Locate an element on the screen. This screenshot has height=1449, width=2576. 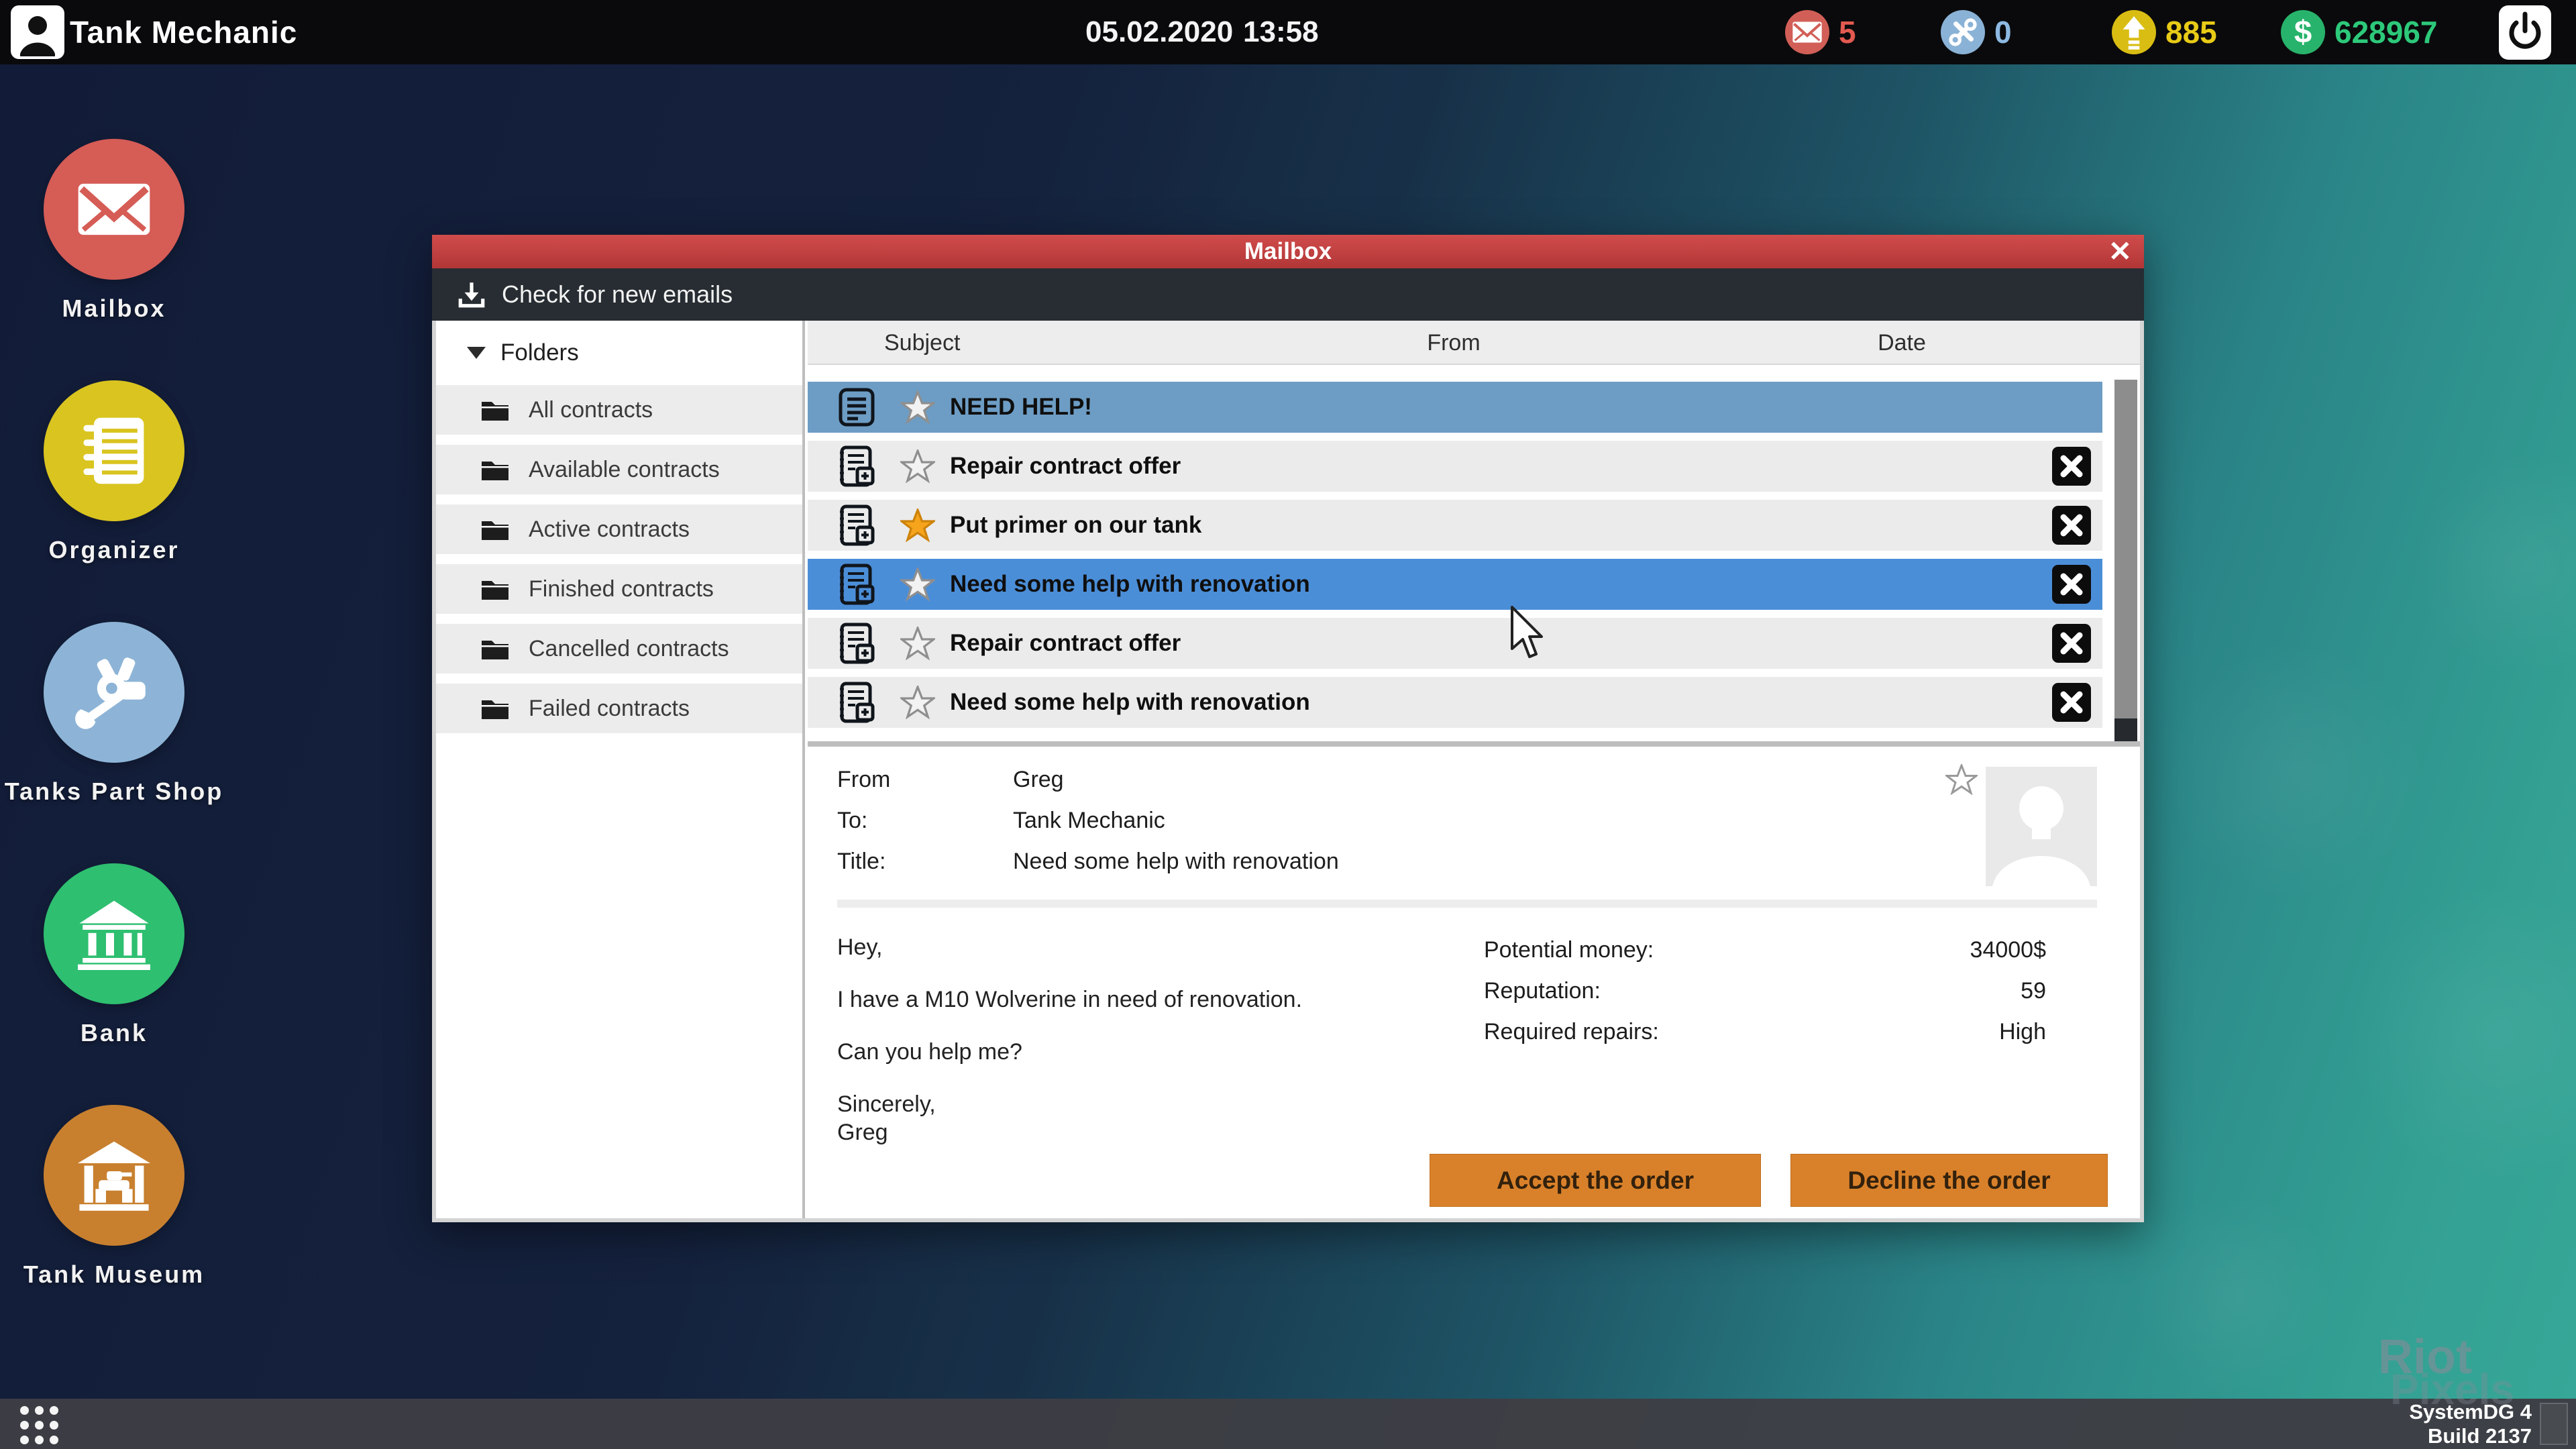
folder-item-finished-contracts: Finished contracts is located at coordinates (619, 589).